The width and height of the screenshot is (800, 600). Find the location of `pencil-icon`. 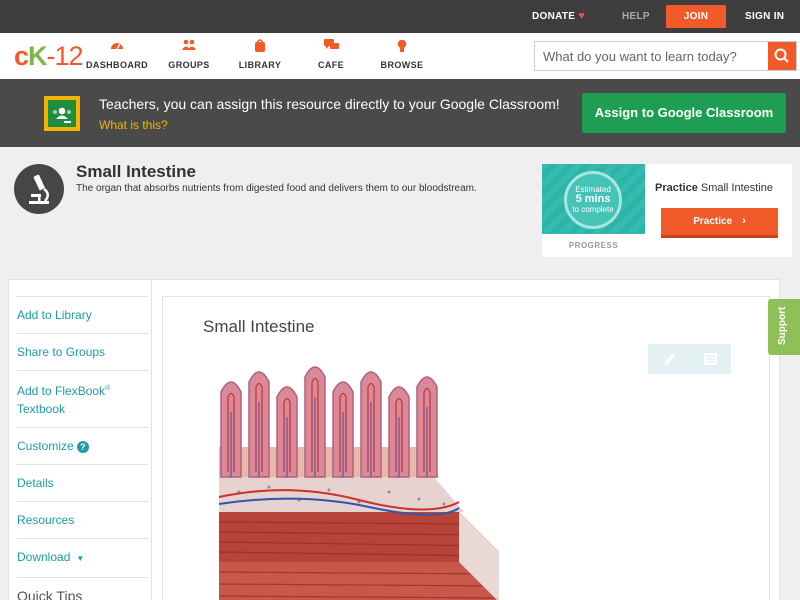

pencil-icon is located at coordinates (668, 359).